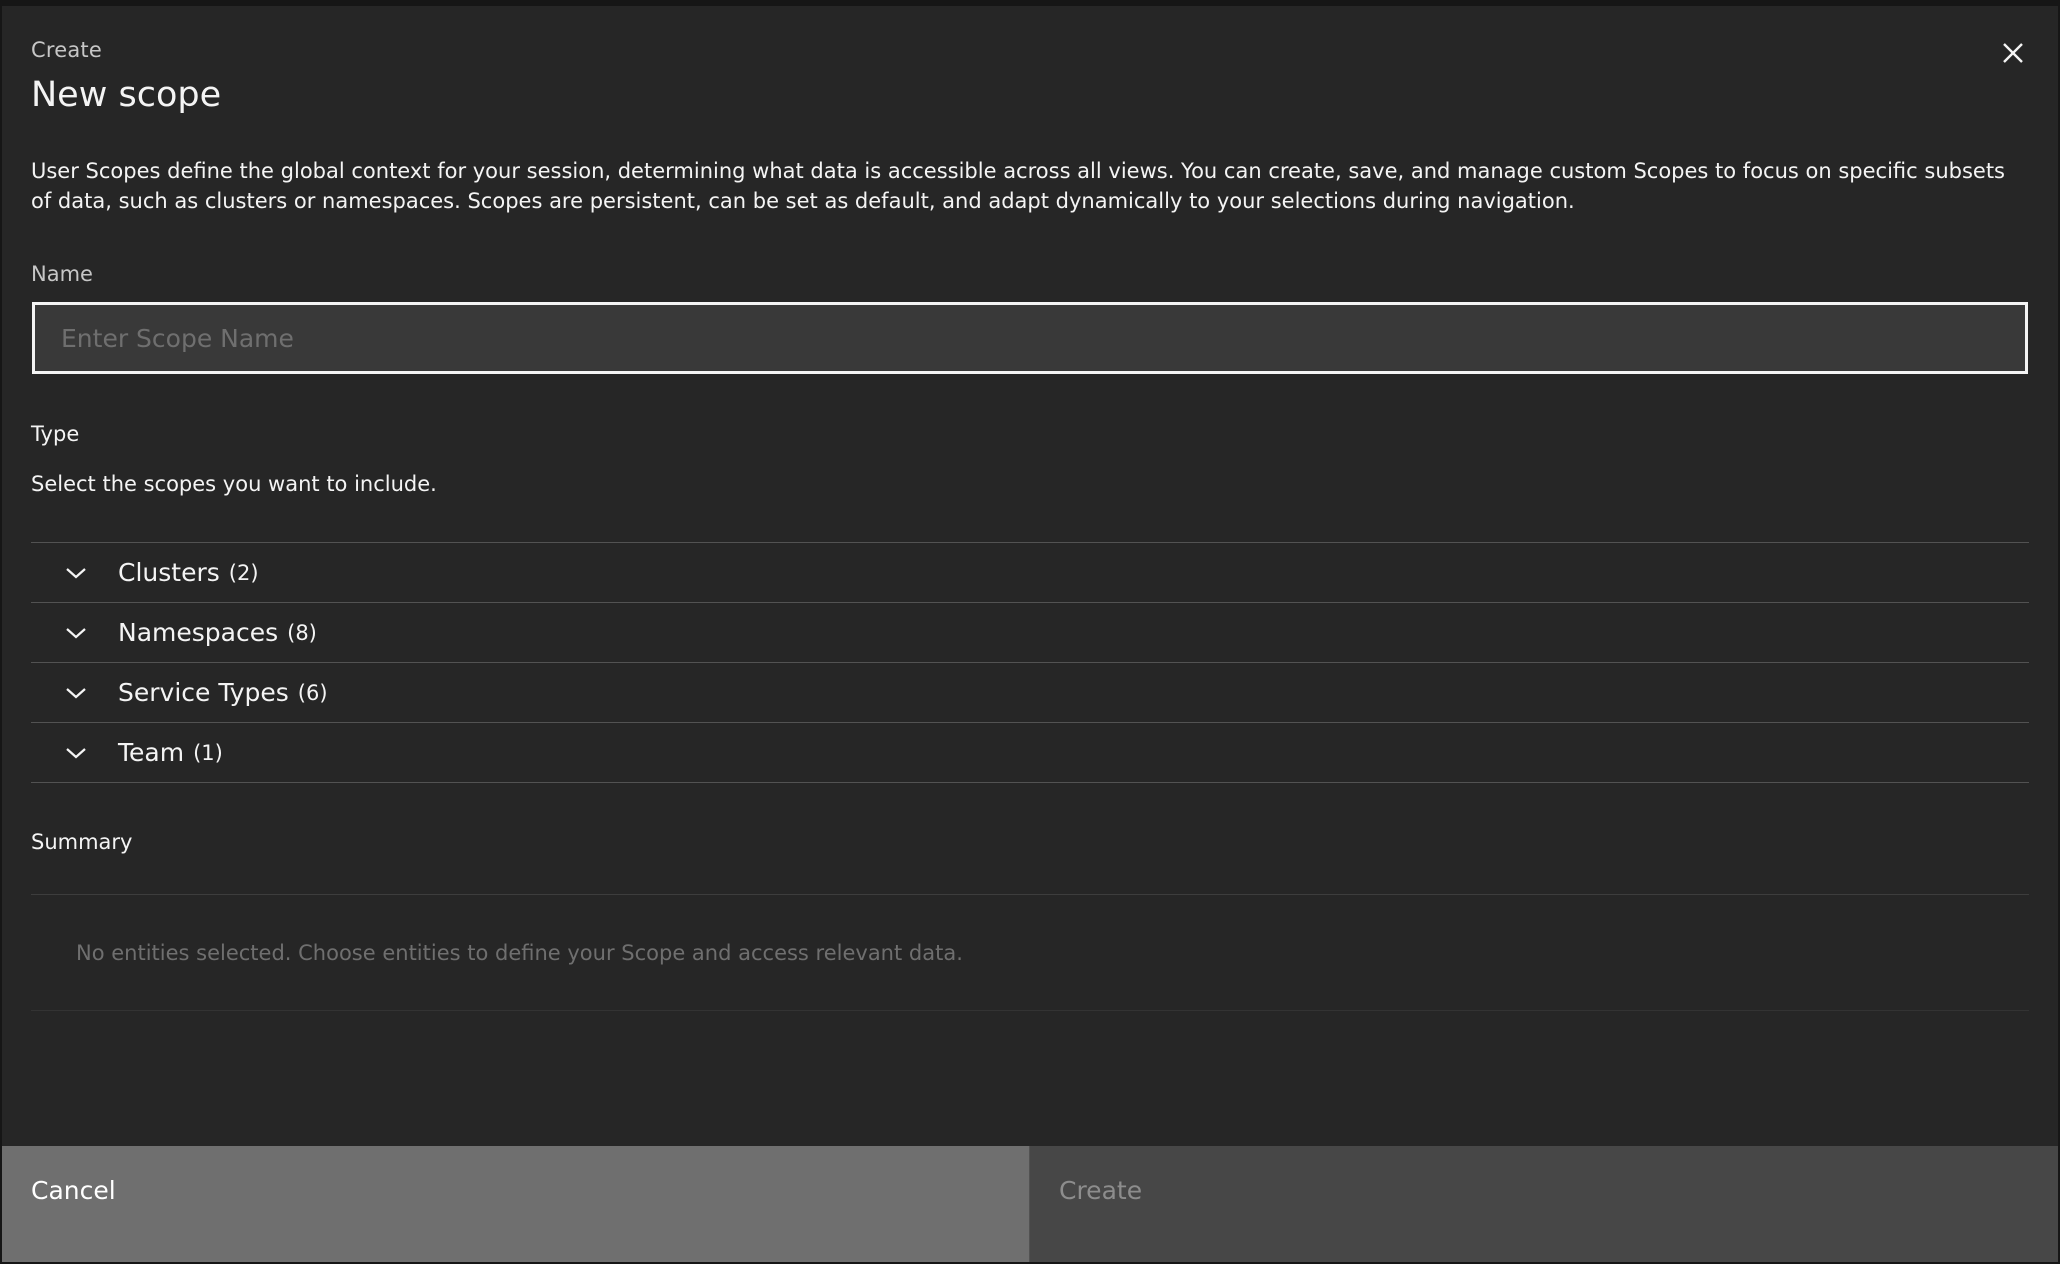  I want to click on type-helper-text: Select the scopes you want to include., so click(234, 484).